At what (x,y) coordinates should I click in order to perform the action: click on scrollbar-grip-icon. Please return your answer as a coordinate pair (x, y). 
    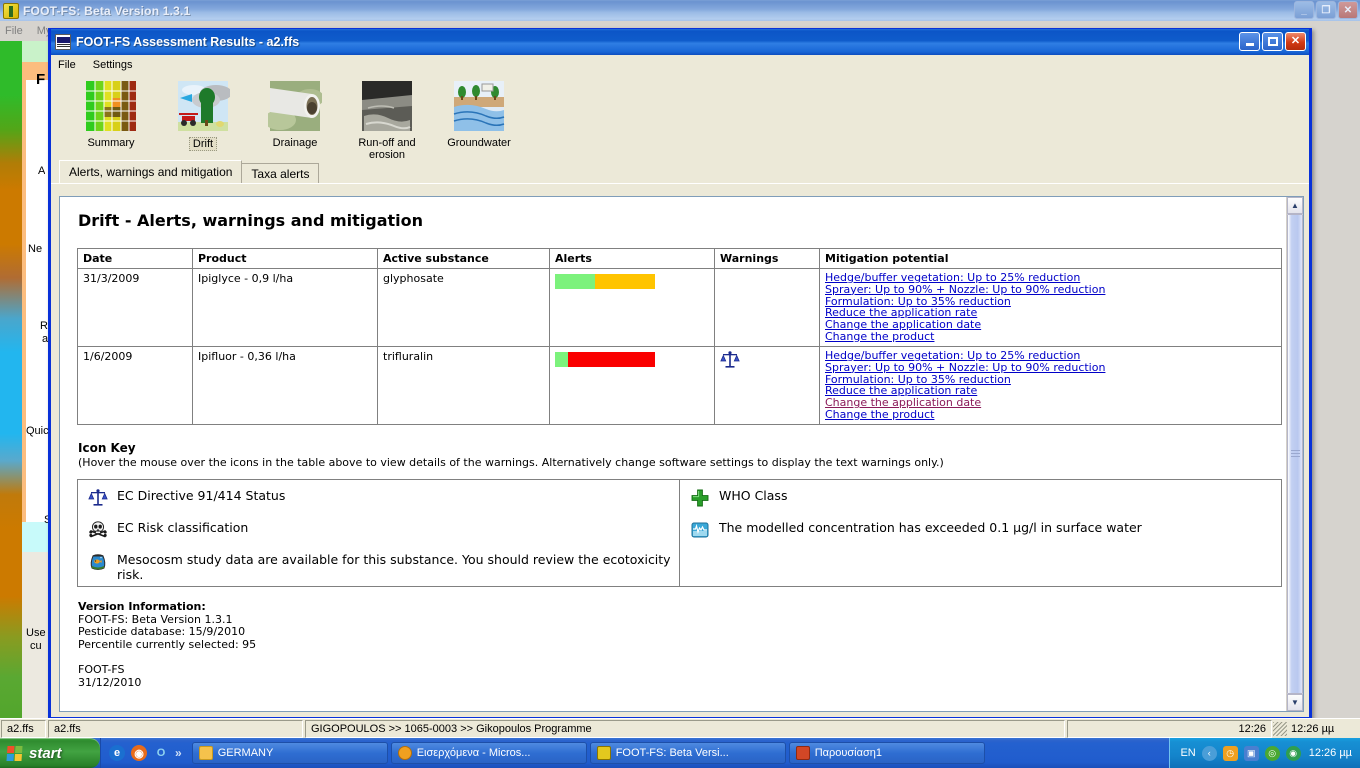
    Looking at the image, I should click on (1295, 454).